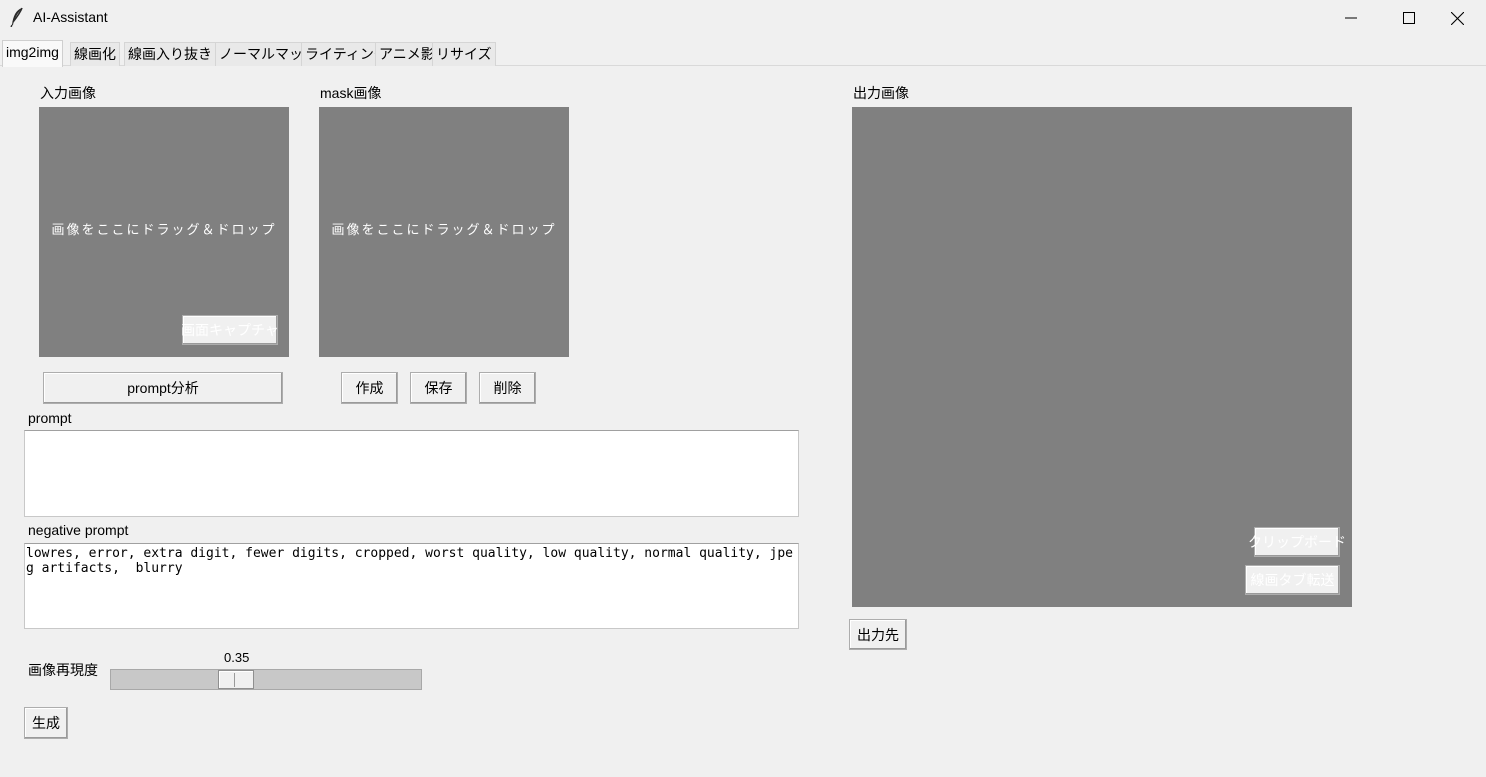 The width and height of the screenshot is (1486, 777). I want to click on fidelity-slider-thumb, so click(236, 679).